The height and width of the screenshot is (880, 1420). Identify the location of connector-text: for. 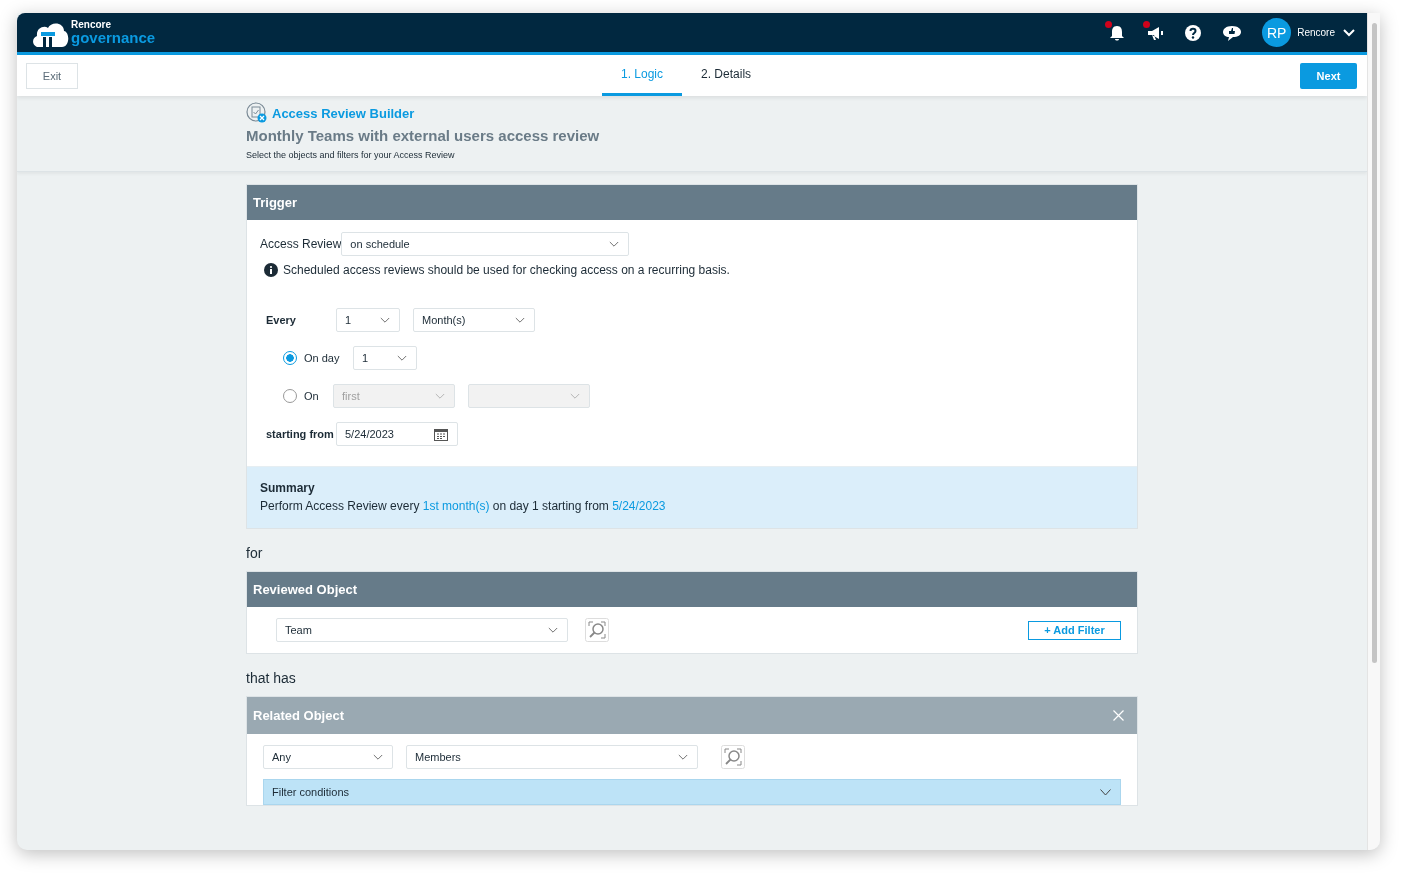
(255, 553).